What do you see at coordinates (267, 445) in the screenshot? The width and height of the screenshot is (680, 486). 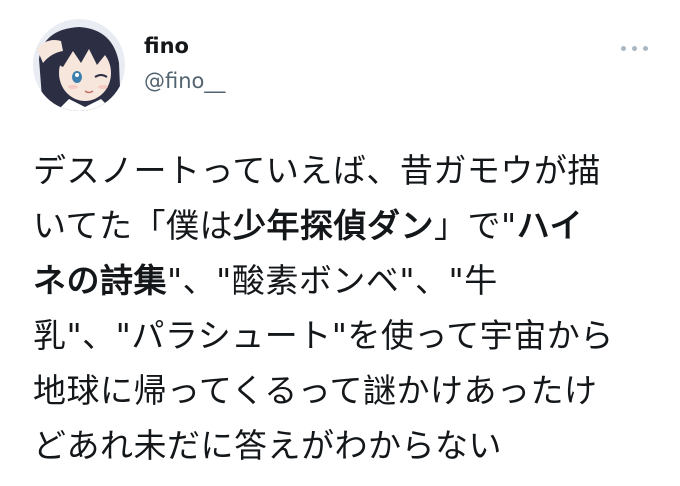 I see `tweet-text-segment: どあれ未だに答えがわからない` at bounding box center [267, 445].